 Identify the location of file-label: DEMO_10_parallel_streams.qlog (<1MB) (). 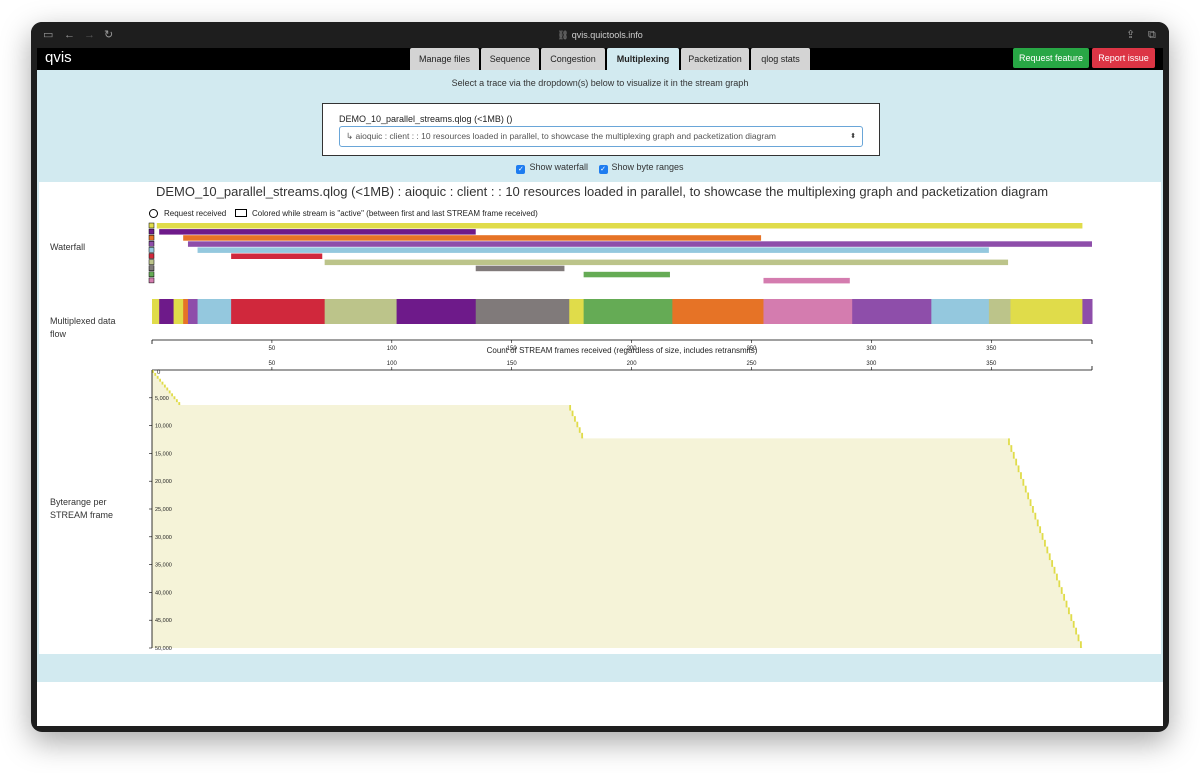
(426, 119).